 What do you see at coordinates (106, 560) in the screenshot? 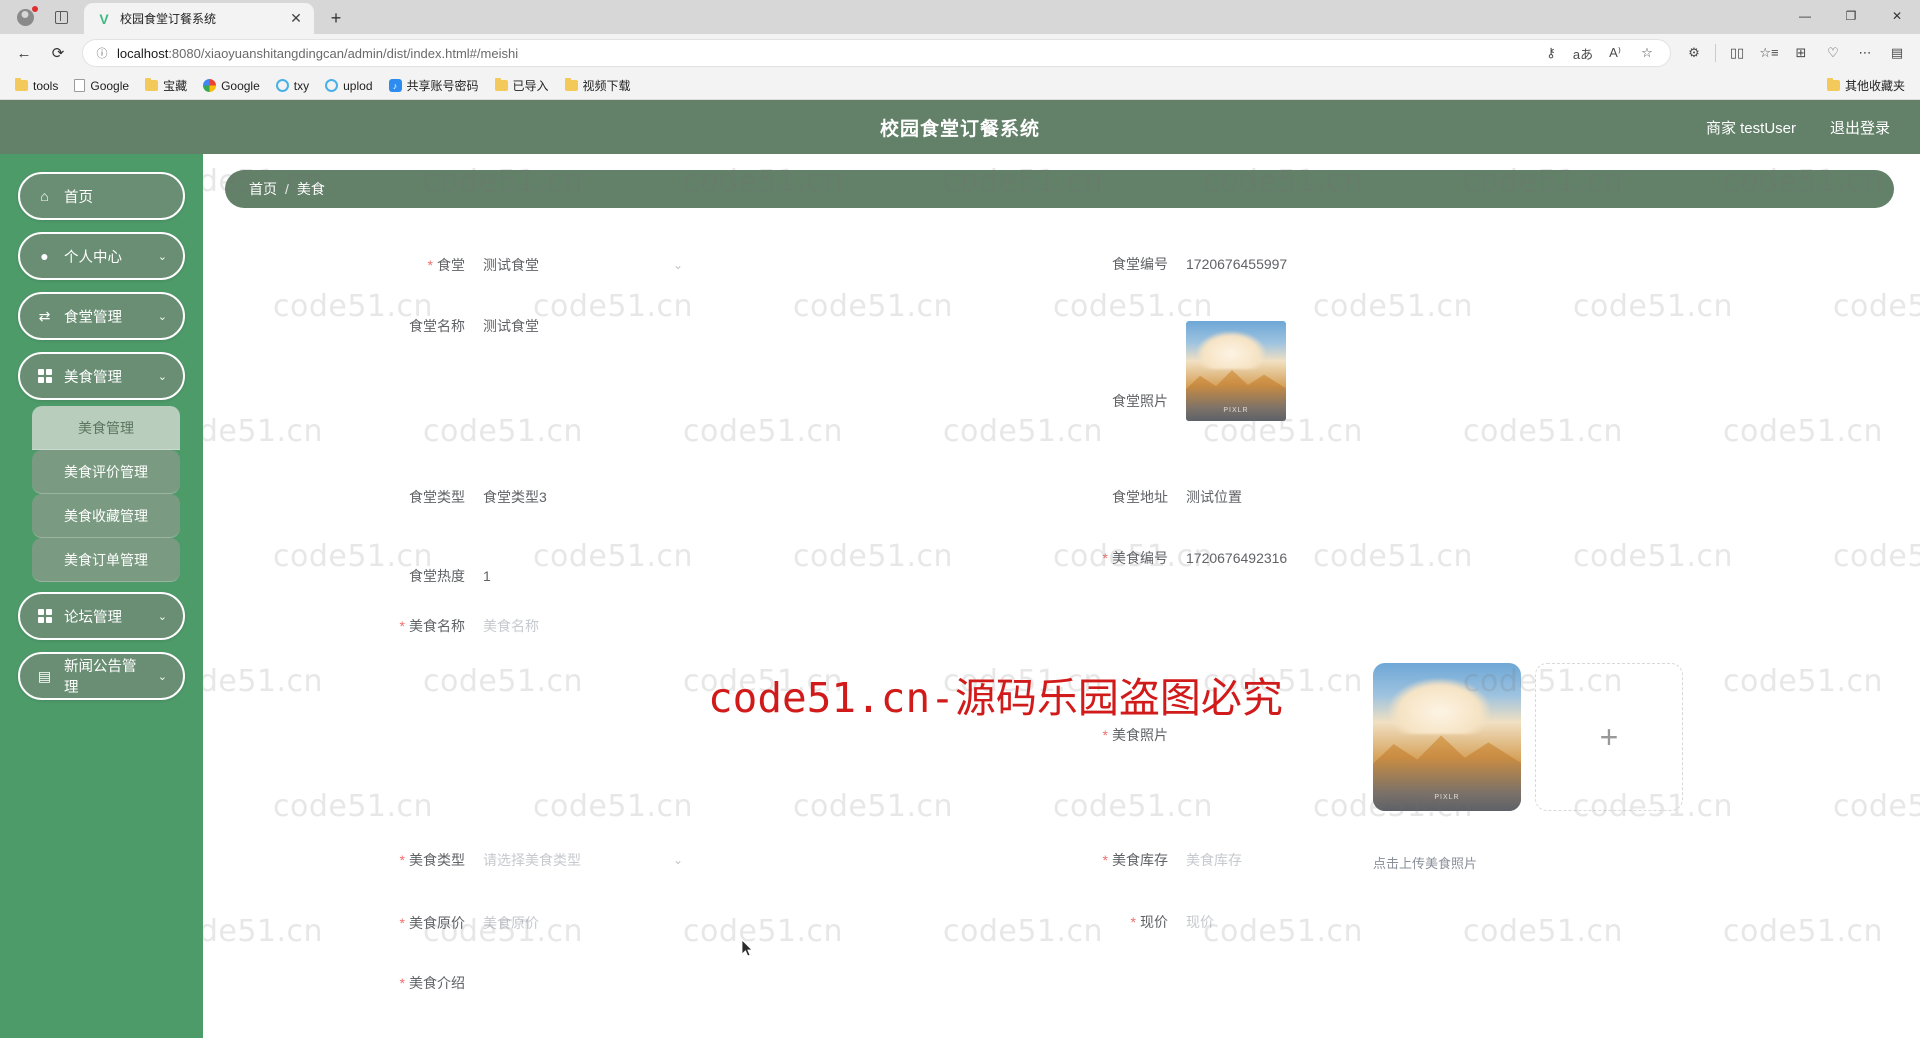
I see `sidebar-subitem-food-orders: 美食订单管理` at bounding box center [106, 560].